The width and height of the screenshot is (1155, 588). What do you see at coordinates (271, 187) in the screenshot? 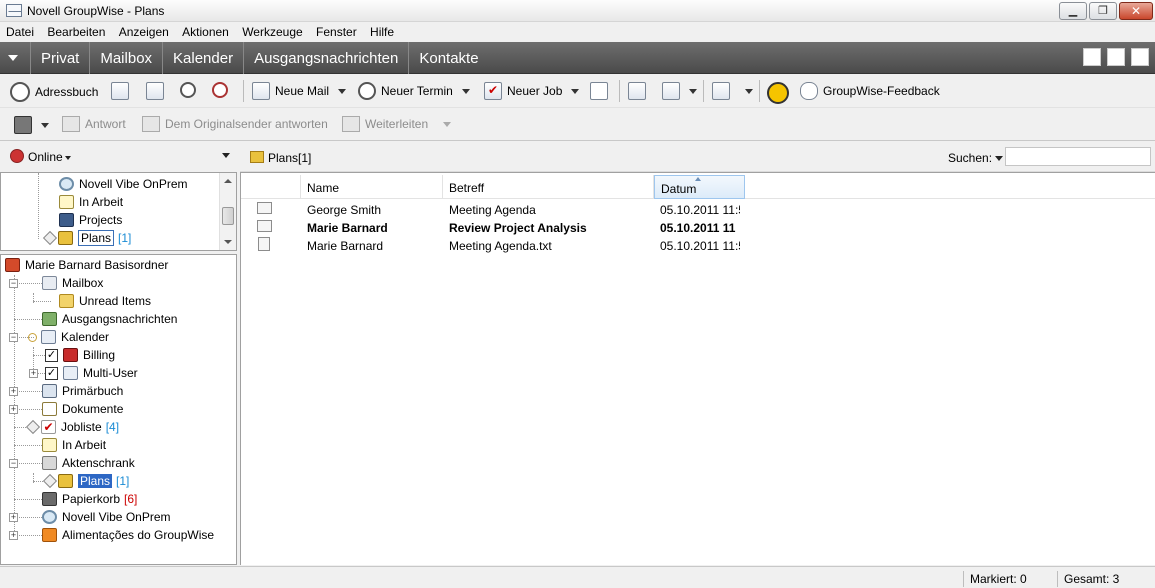
I see `column-icon` at bounding box center [271, 187].